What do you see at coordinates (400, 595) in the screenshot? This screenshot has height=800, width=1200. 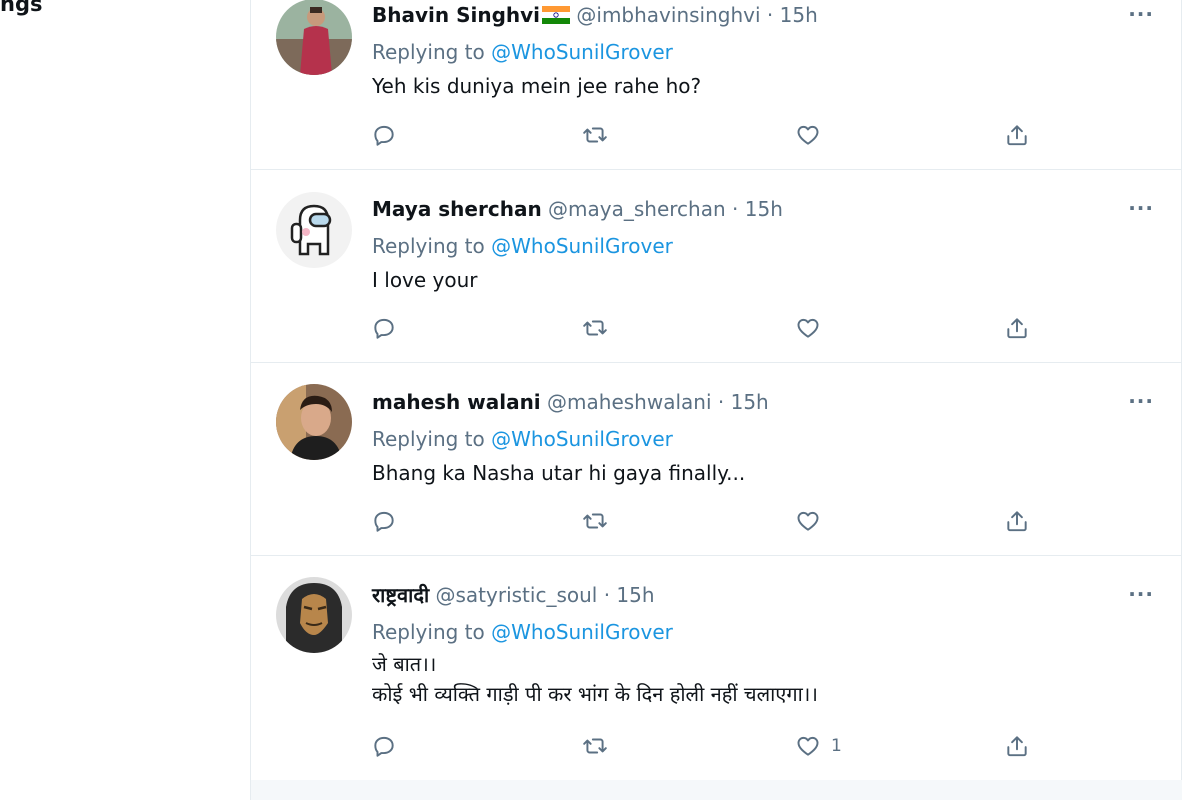 I see `author-name: राष्ट्रवादी` at bounding box center [400, 595].